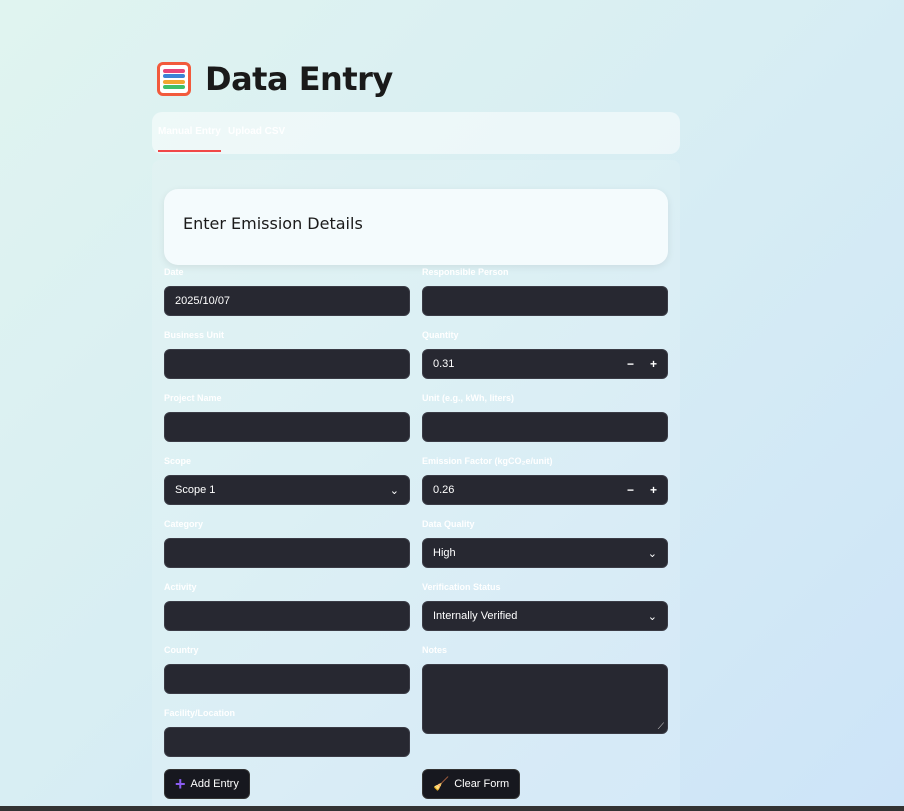 The width and height of the screenshot is (904, 811). I want to click on broom-icon: 🧹, so click(441, 783).